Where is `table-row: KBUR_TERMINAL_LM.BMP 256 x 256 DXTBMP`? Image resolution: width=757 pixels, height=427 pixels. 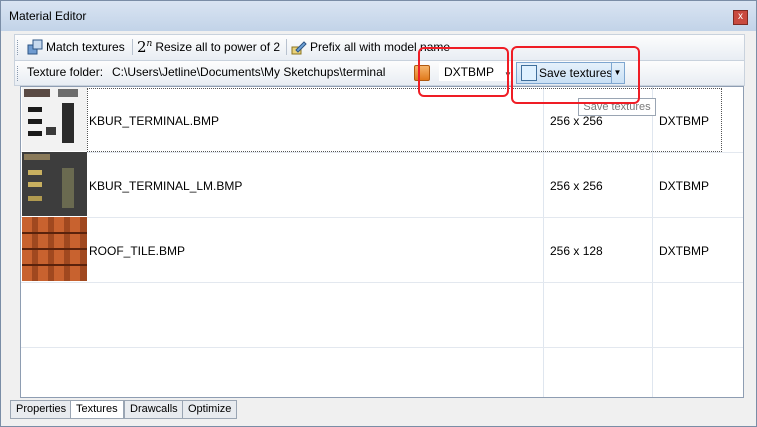 table-row: KBUR_TERMINAL_LM.BMP 256 x 256 DXTBMP is located at coordinates (382, 185).